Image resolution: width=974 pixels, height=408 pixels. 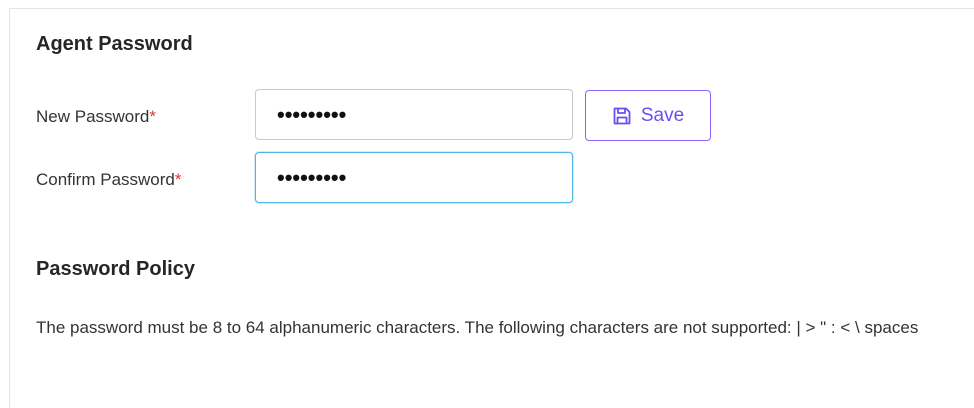 I want to click on save-button: Save, so click(x=648, y=115).